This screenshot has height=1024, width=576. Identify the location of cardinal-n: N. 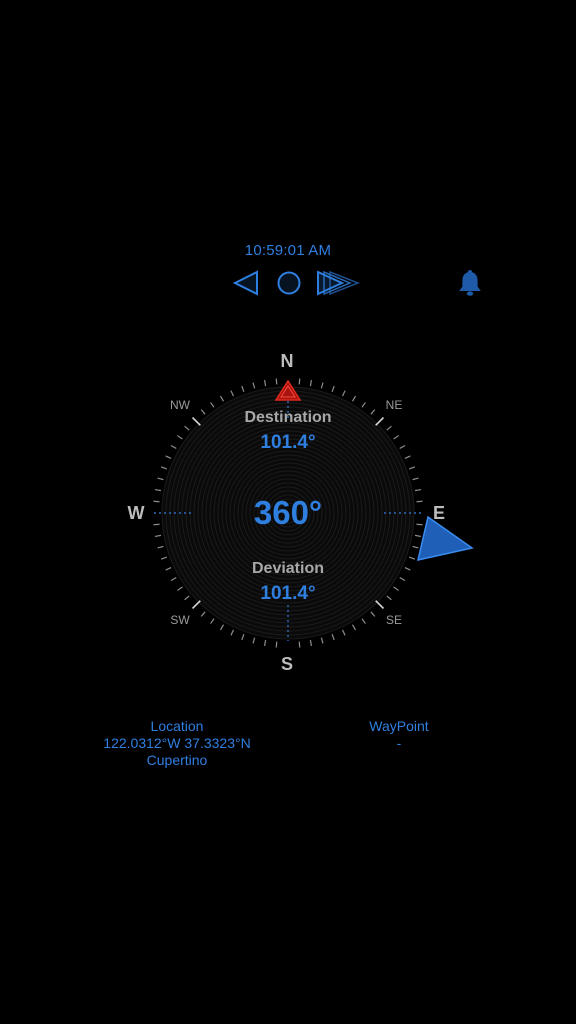
(287, 361).